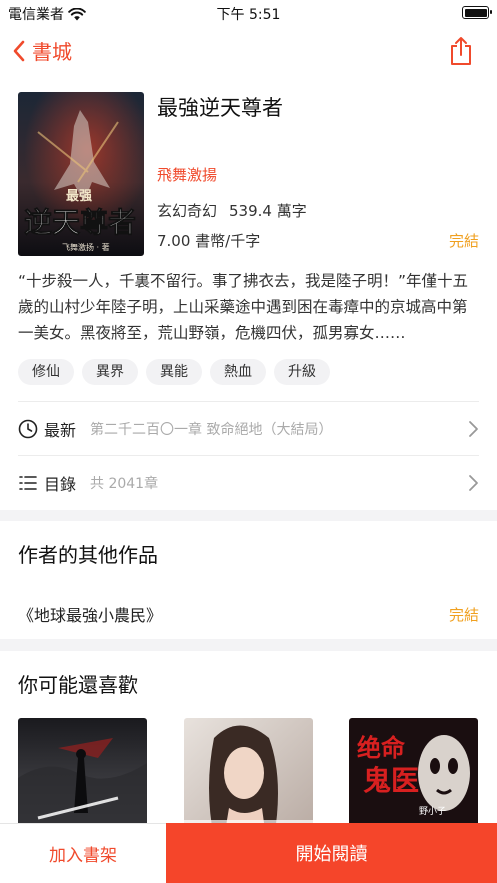 This screenshot has width=497, height=883. What do you see at coordinates (83, 853) in the screenshot?
I see `add-to-shelf-button: 加入書架` at bounding box center [83, 853].